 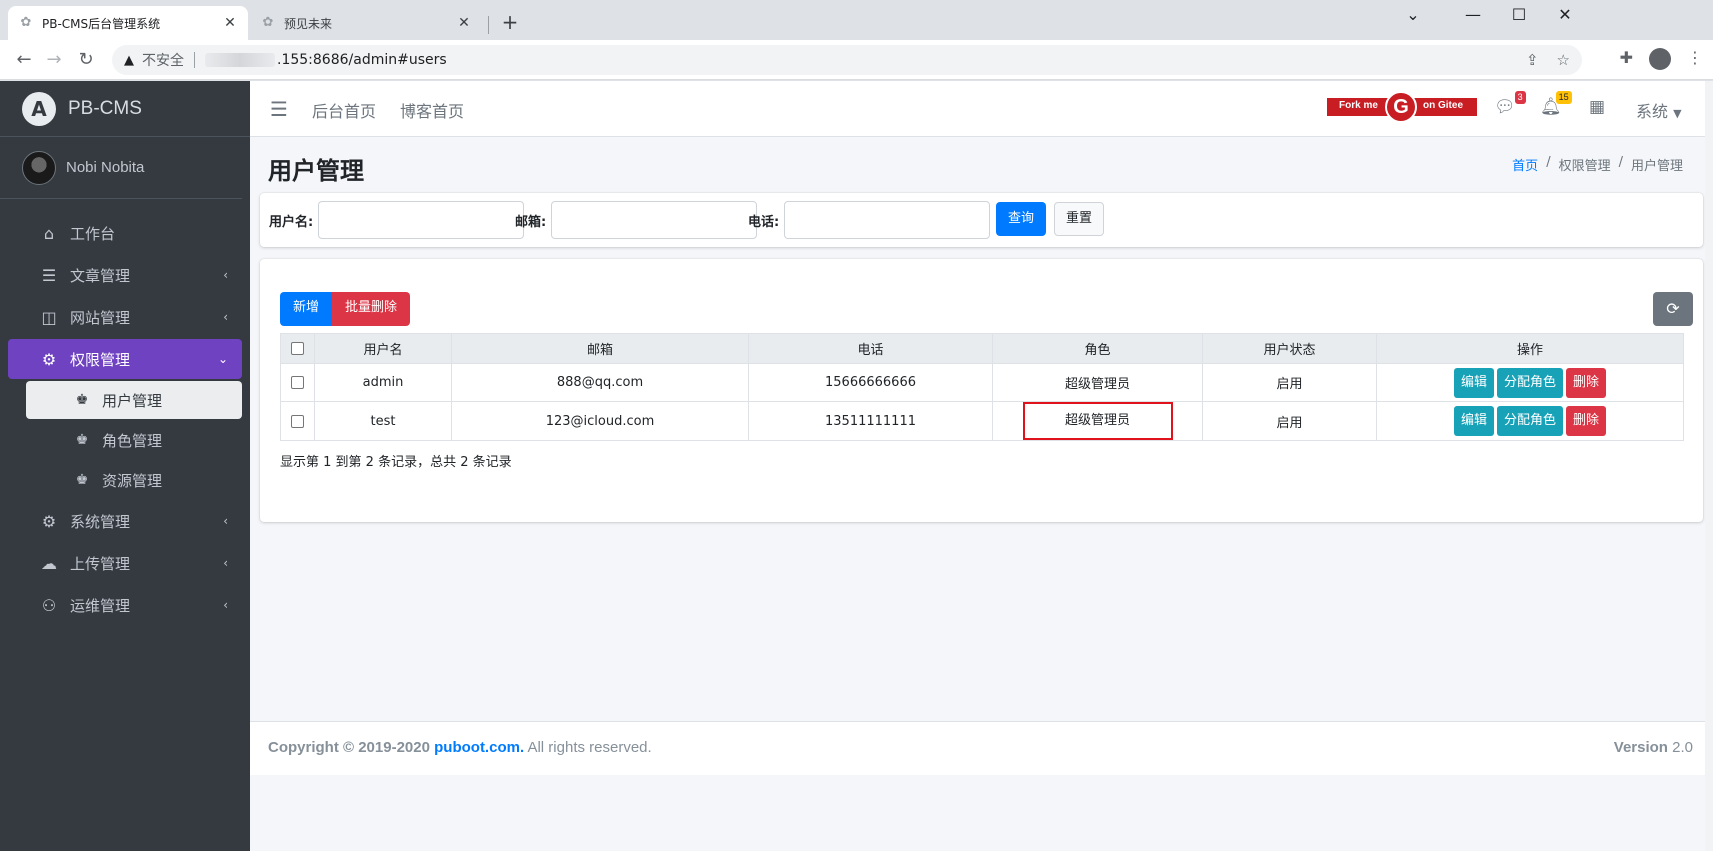 What do you see at coordinates (134, 480) in the screenshot?
I see `sidebar-subitem-resources: ♚ 资源管理` at bounding box center [134, 480].